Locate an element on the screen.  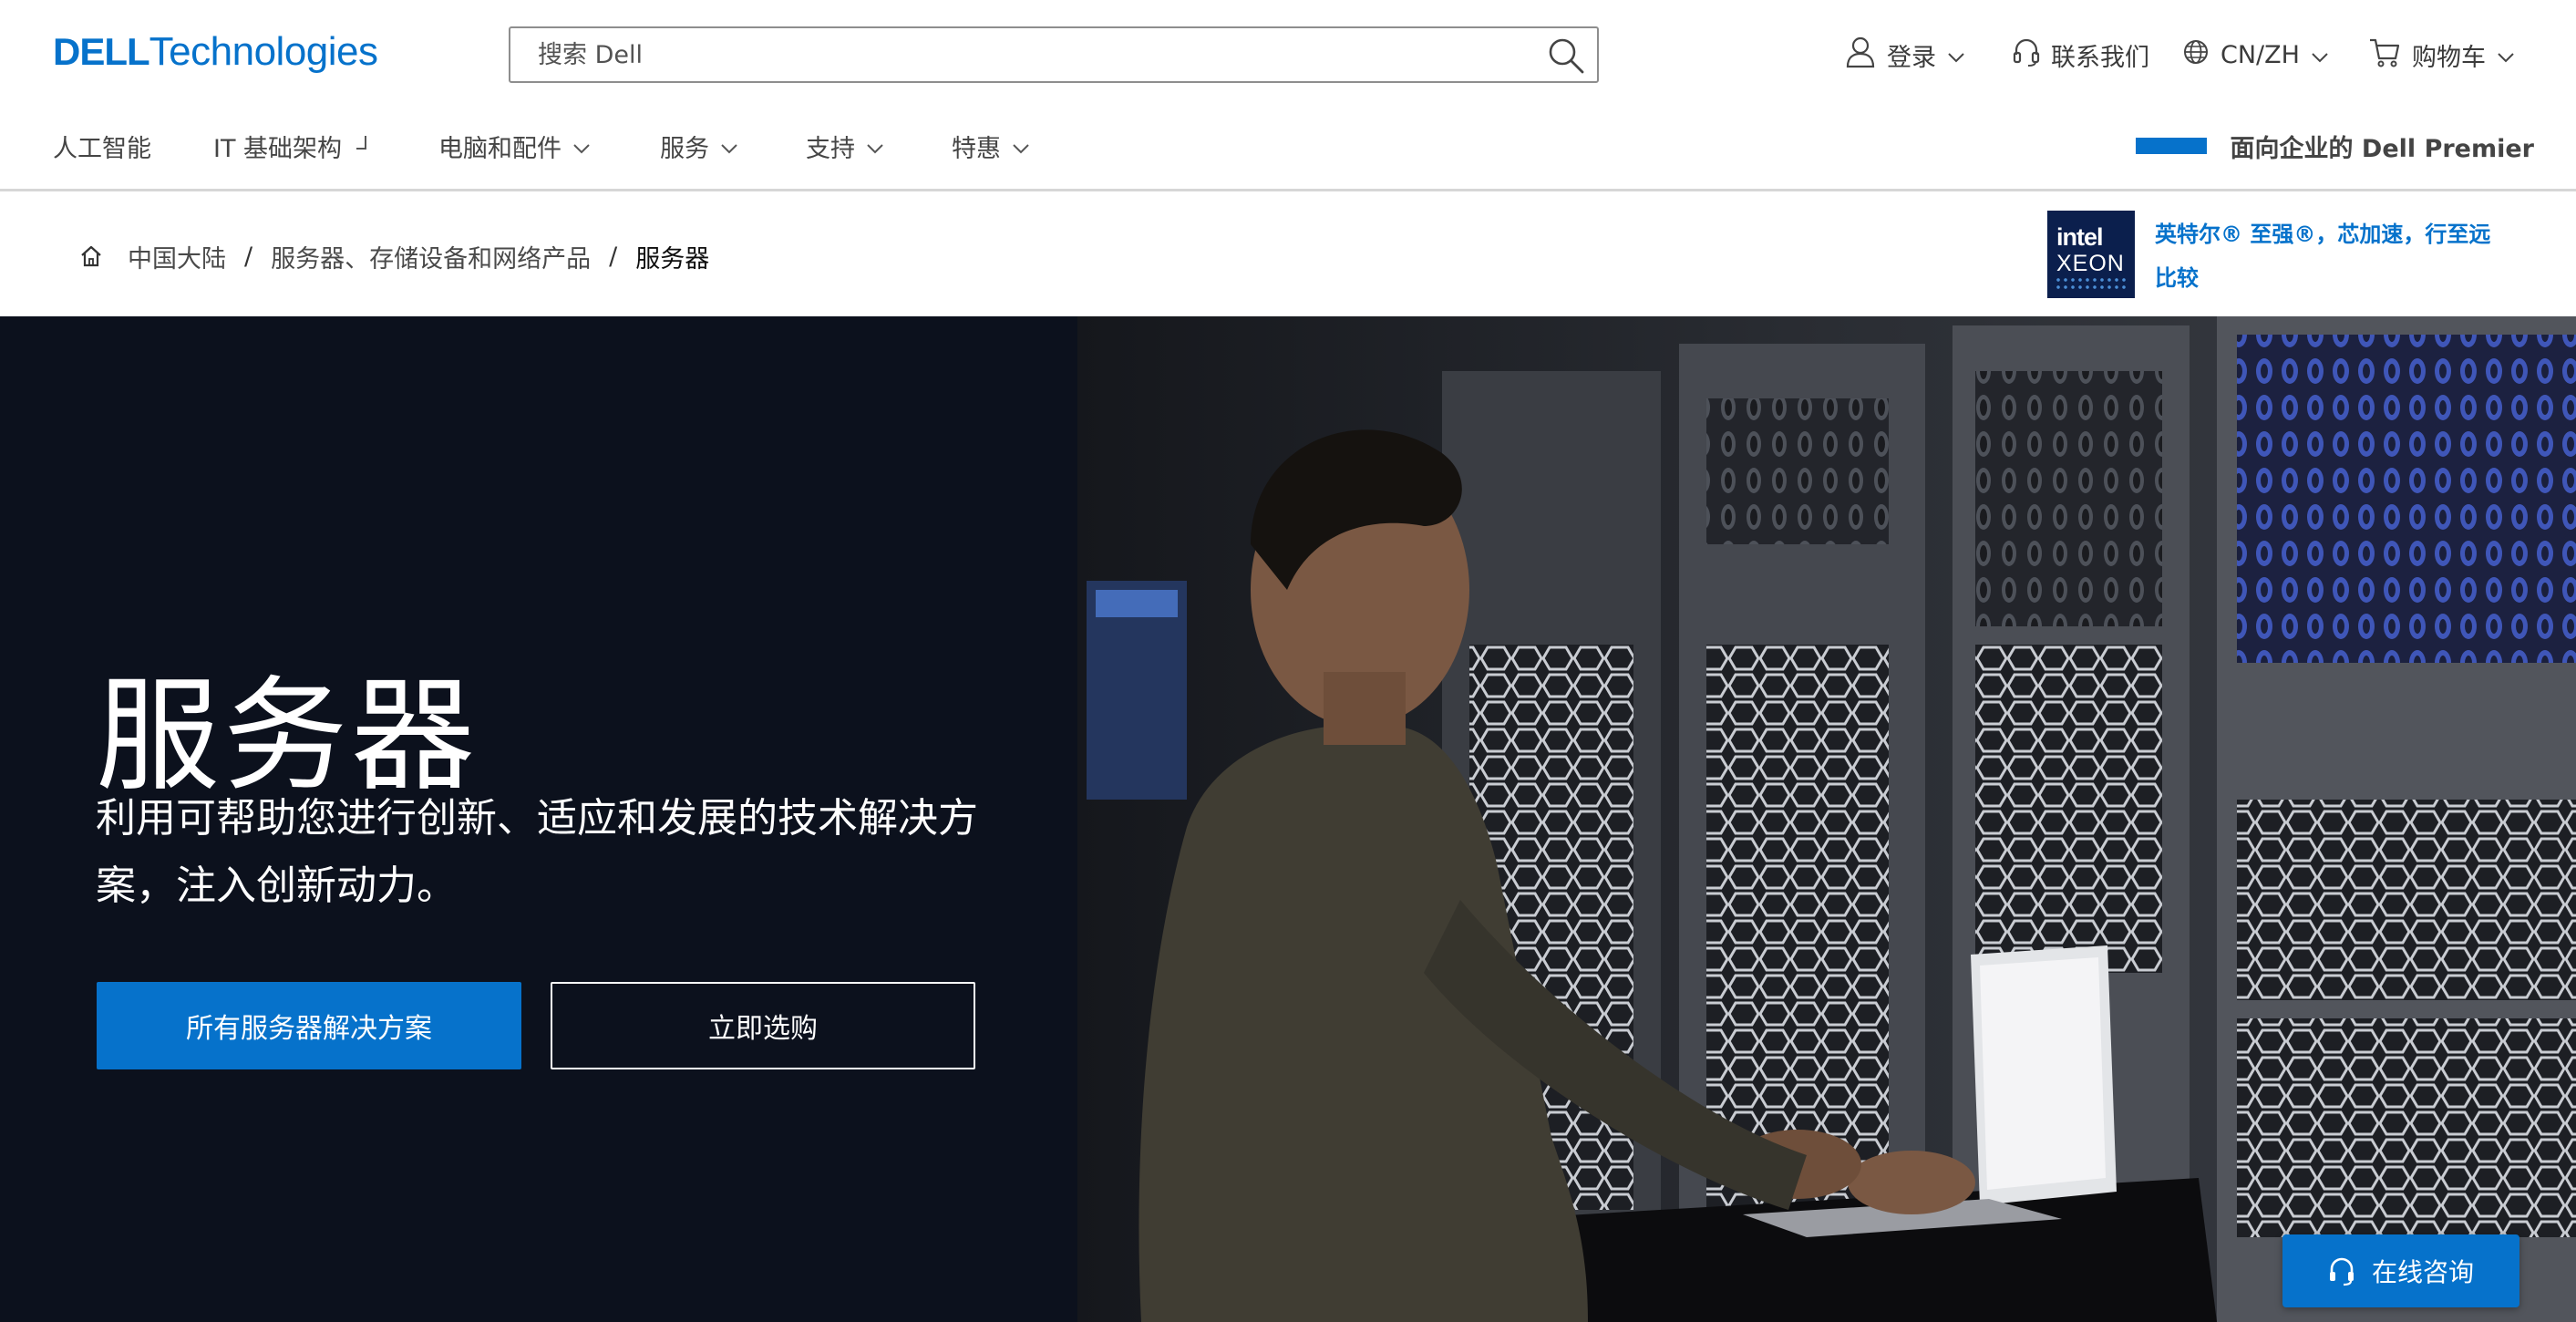
intel-xeon-logo: intel XEON is located at coordinates (2091, 255).